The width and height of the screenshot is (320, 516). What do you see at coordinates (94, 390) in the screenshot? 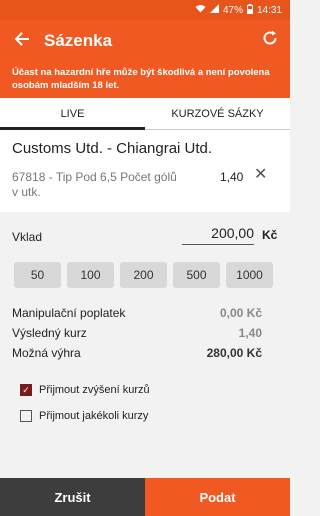
I see `accept-increase-label: Přijmout zvýšení kurzů` at bounding box center [94, 390].